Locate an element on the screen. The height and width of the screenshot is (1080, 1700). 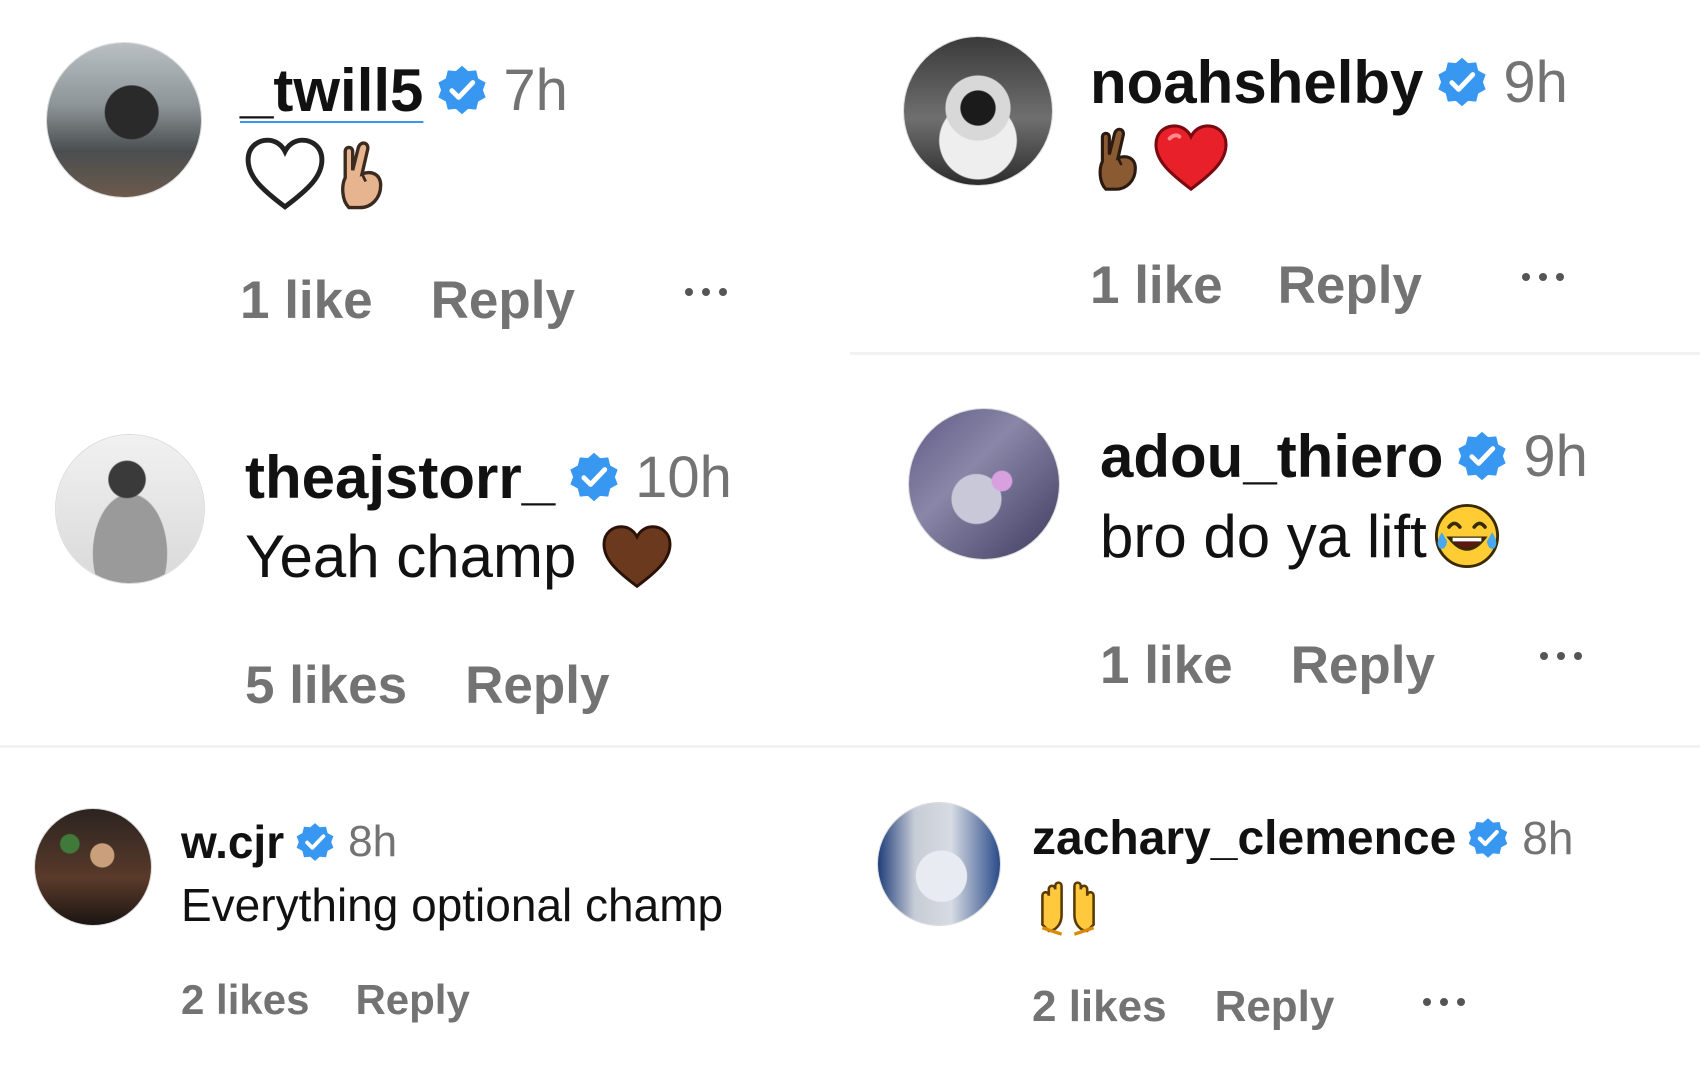
username: noahshelby is located at coordinates (1256, 82).